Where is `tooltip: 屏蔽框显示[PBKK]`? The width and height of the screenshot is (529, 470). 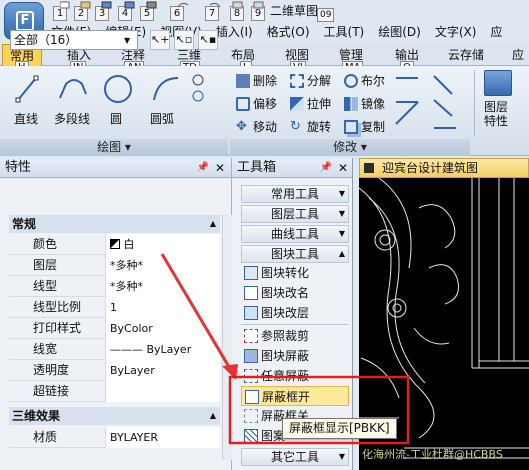
tooltip: 屏蔽框显示[PBKK] is located at coordinates (339, 428).